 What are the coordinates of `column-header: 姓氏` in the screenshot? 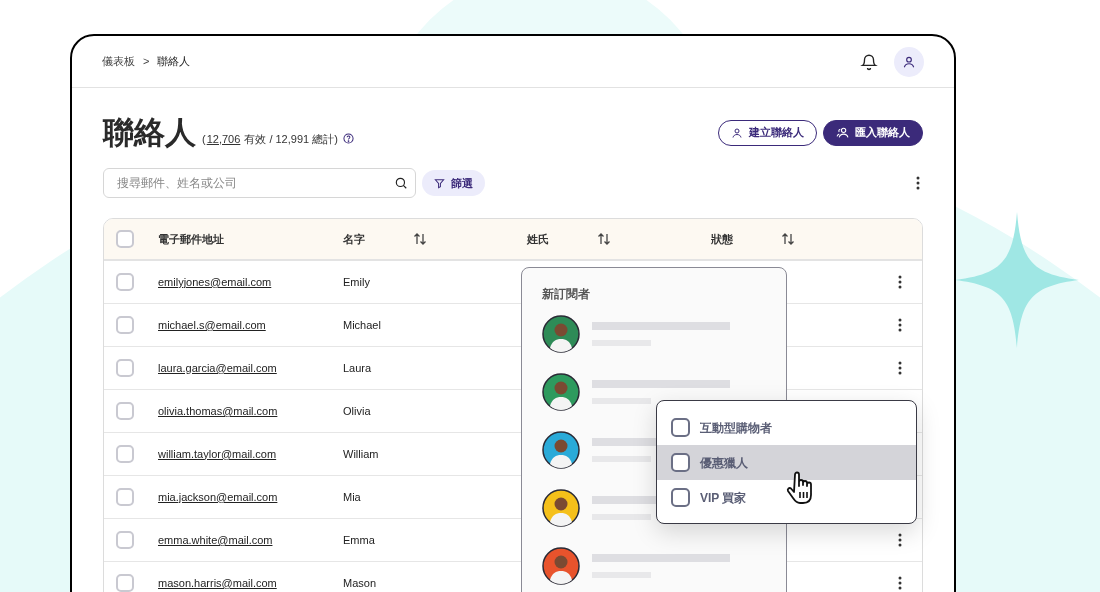 It's located at (538, 239).